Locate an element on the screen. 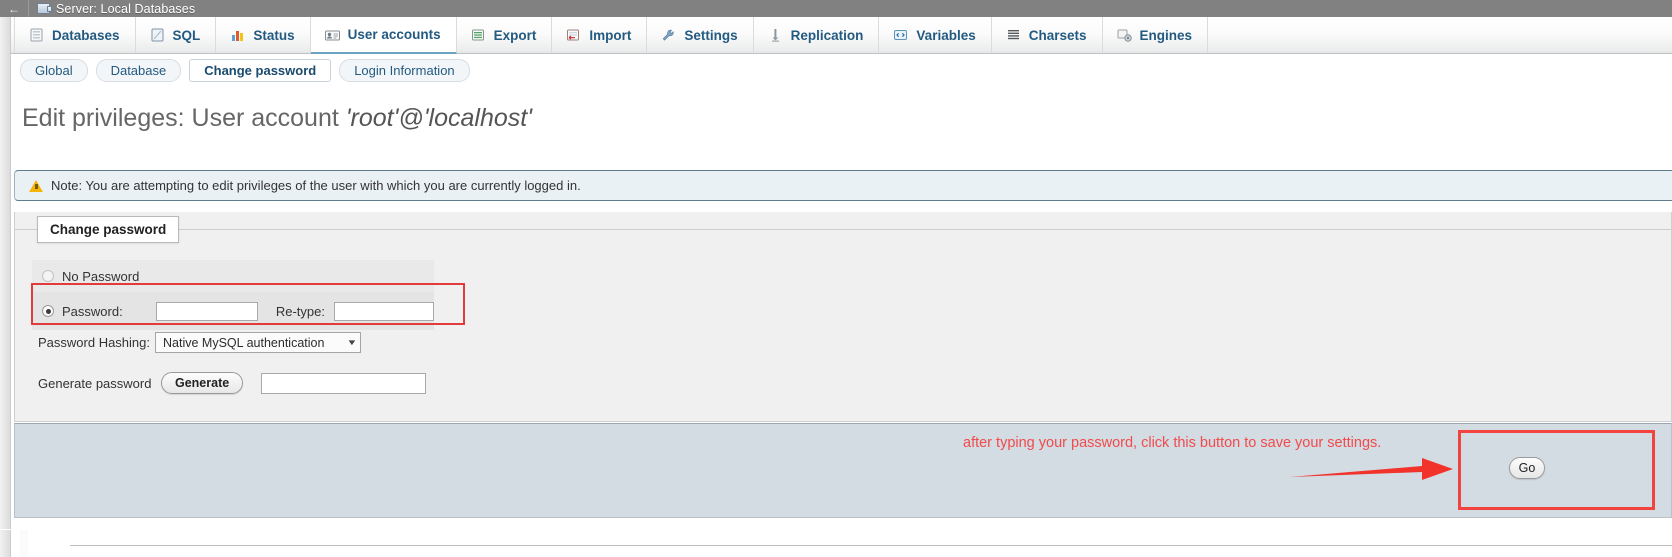 The height and width of the screenshot is (557, 1672). window-titlebar: ← Server: Local Databases is located at coordinates (836, 8).